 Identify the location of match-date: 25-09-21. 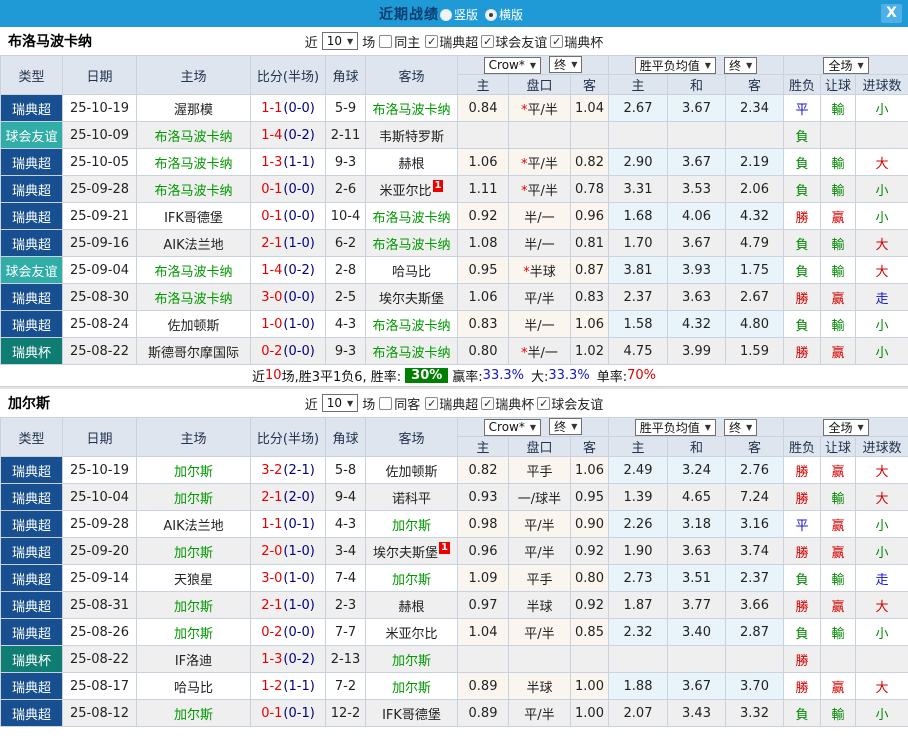
(99, 216).